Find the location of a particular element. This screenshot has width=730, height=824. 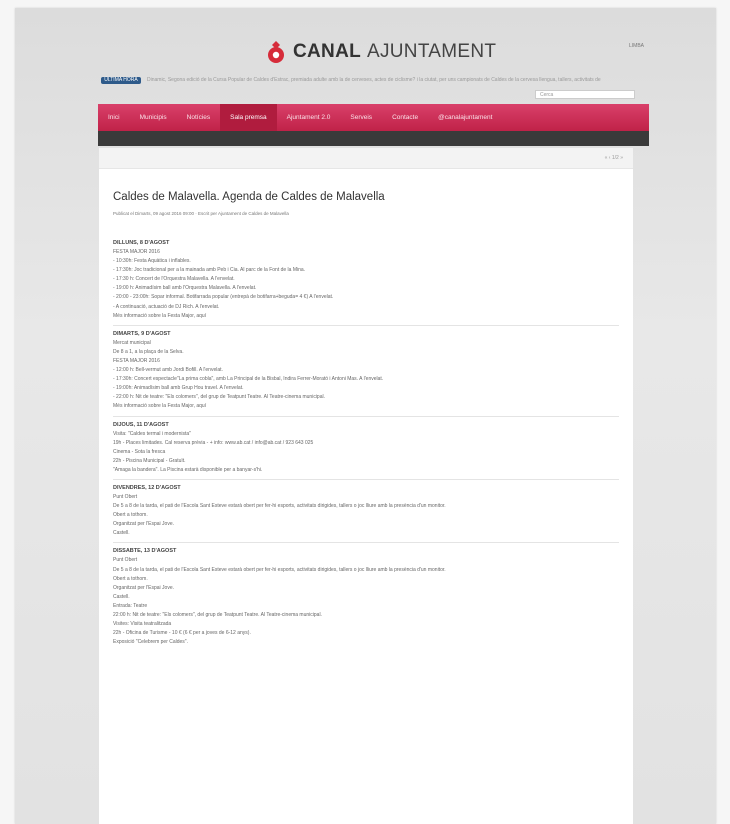

sub-navigation-bar is located at coordinates (373, 138).